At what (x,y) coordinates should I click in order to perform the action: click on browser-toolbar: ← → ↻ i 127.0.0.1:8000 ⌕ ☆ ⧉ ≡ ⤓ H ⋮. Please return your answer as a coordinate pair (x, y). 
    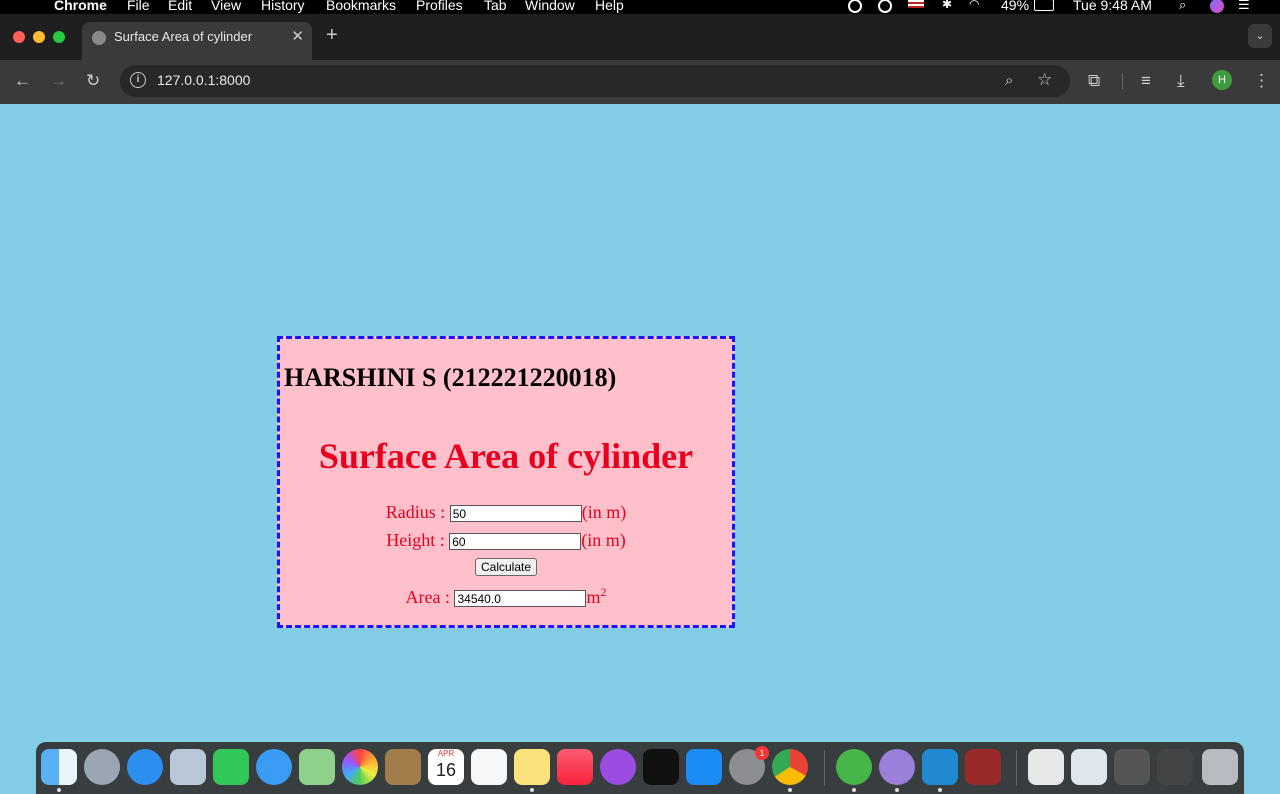
    Looking at the image, I should click on (640, 82).